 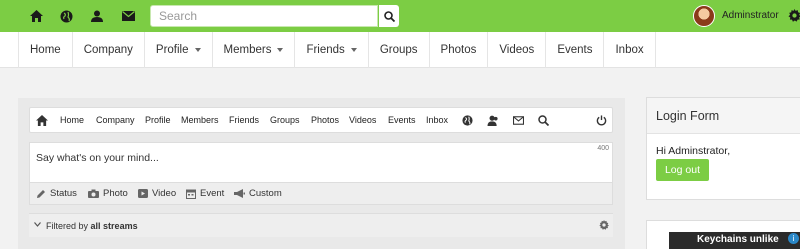 What do you see at coordinates (107, 50) in the screenshot?
I see `nav-item-company: Company` at bounding box center [107, 50].